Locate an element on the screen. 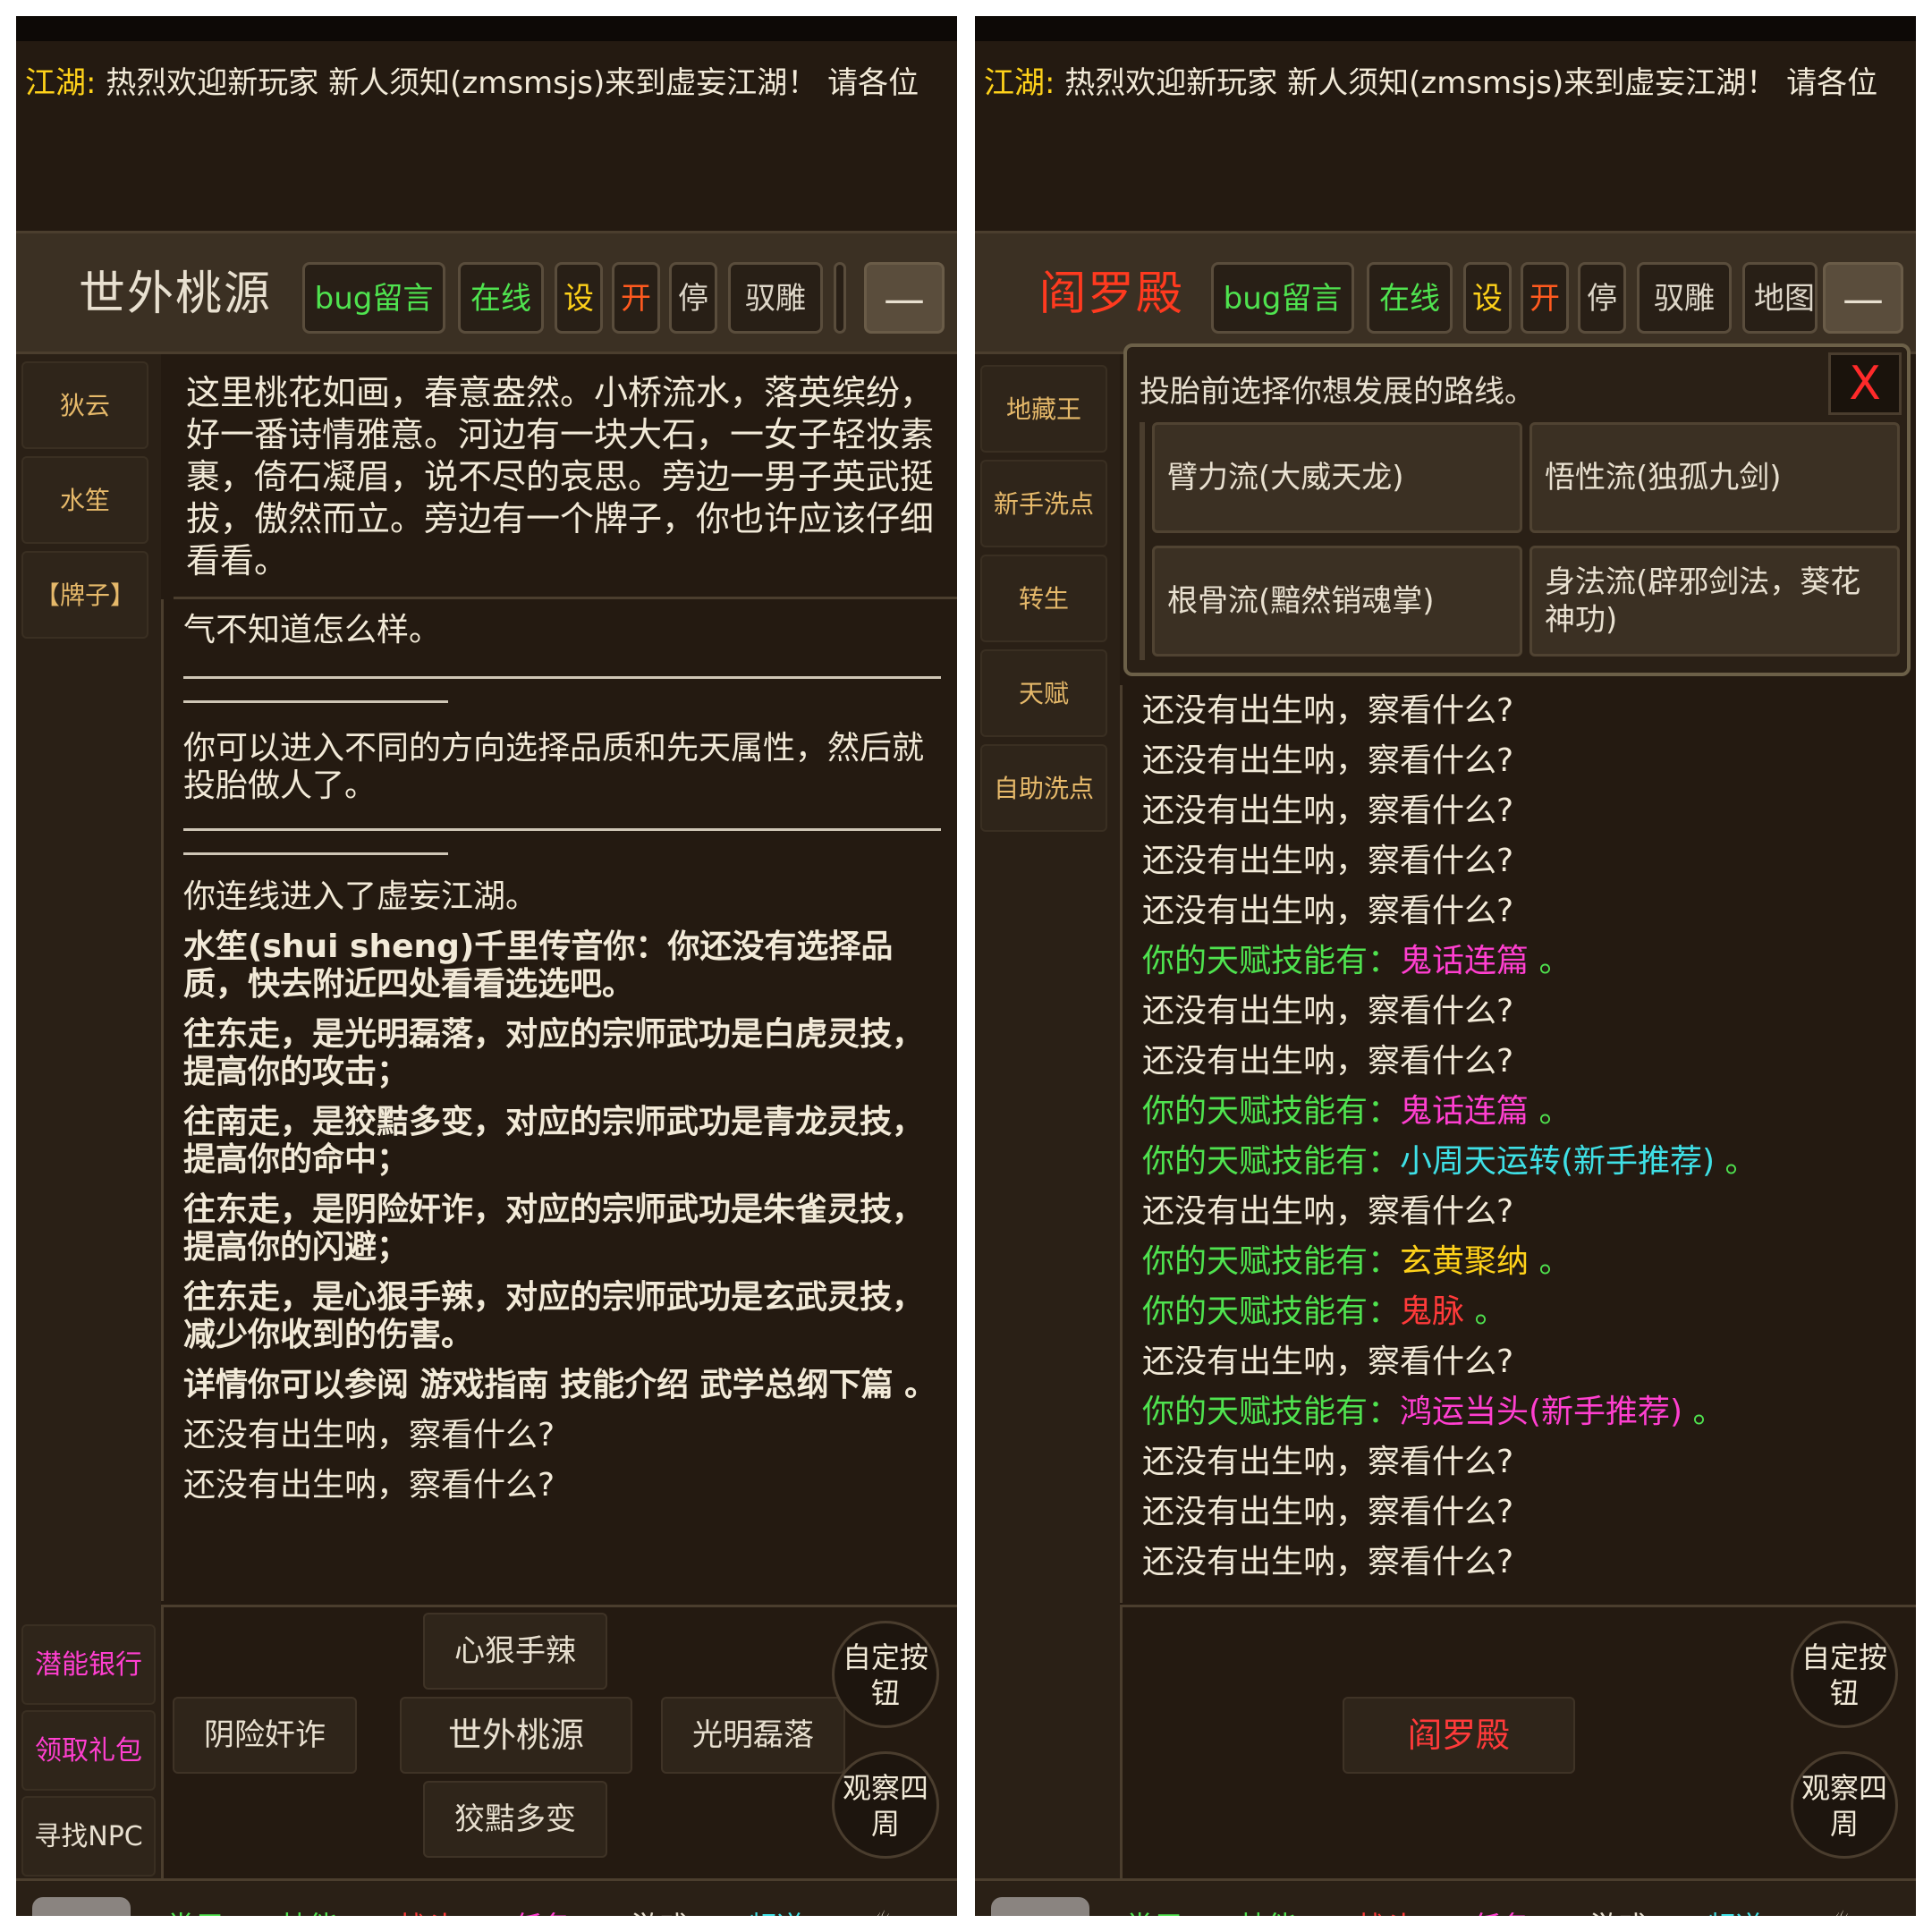 Image resolution: width=1932 pixels, height=1932 pixels. talent-skill: 鬼话连篇 is located at coordinates (1465, 961).